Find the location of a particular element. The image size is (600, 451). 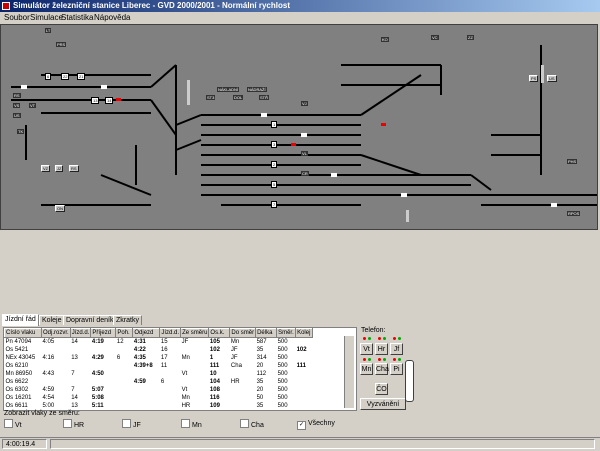

panel-button: VZ is located at coordinates (46, 168).